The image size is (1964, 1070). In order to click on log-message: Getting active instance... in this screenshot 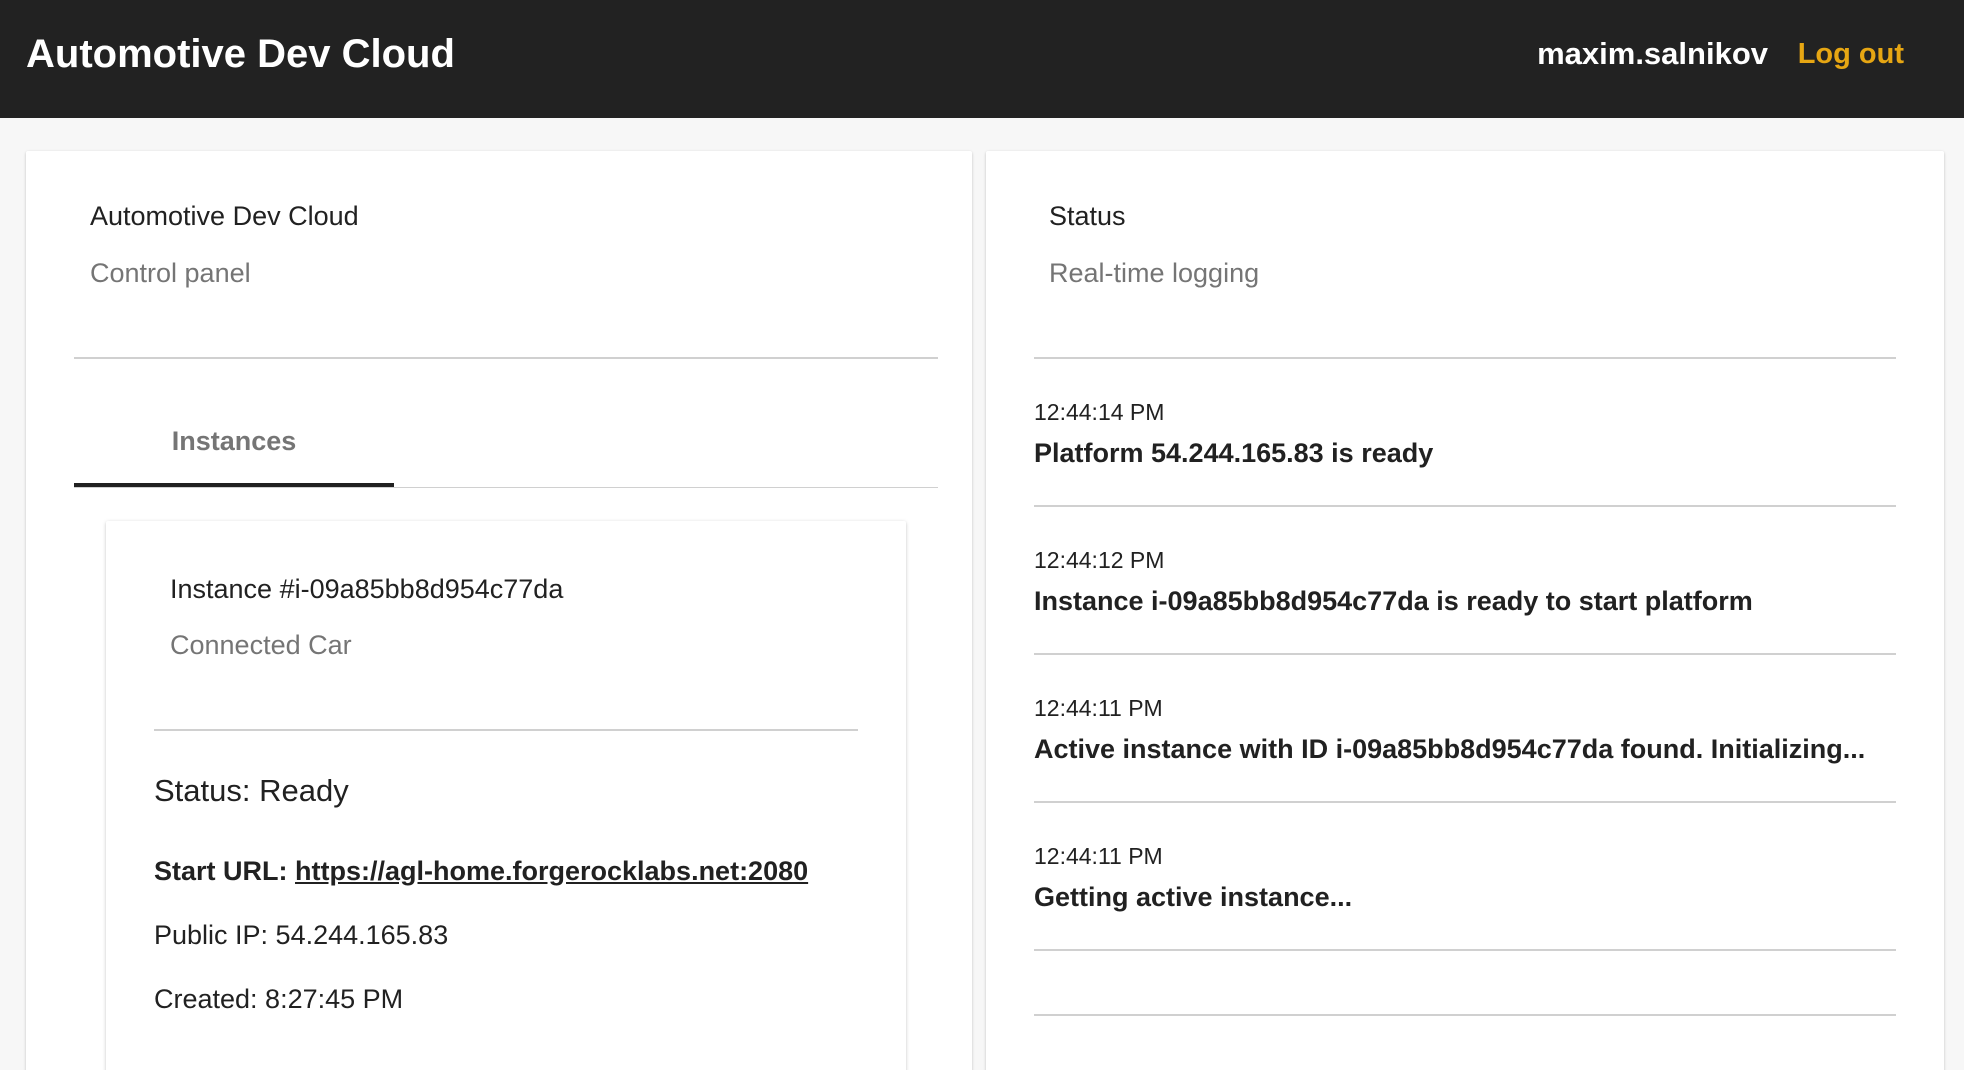, I will do `click(1193, 897)`.